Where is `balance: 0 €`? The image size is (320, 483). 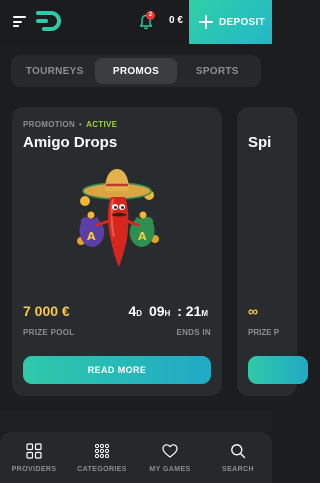 balance: 0 € is located at coordinates (176, 20).